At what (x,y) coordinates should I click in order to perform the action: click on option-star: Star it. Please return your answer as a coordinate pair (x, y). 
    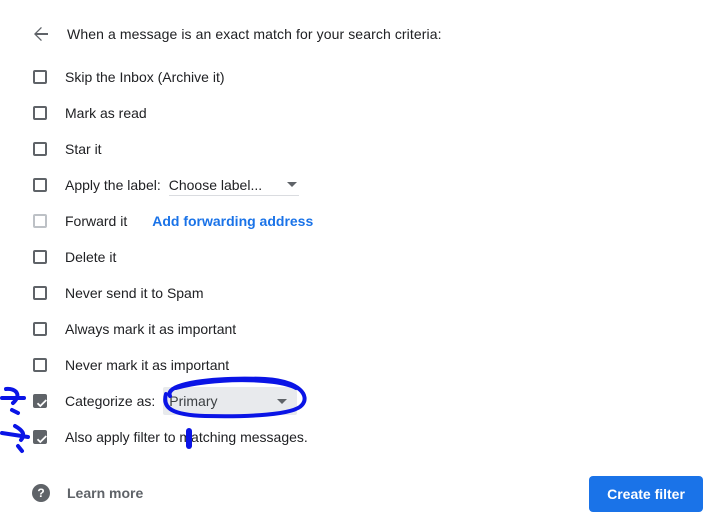
    Looking at the image, I should click on (67, 149).